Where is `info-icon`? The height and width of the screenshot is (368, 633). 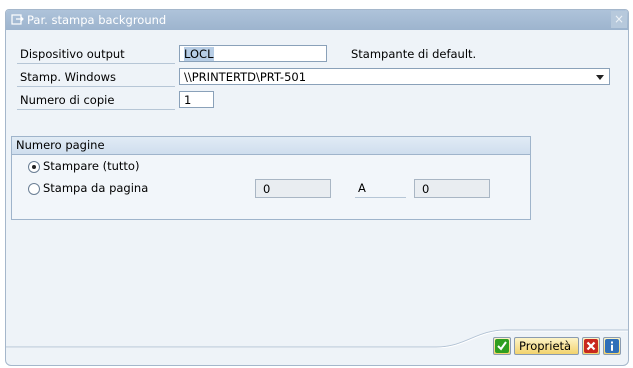
info-icon is located at coordinates (612, 346).